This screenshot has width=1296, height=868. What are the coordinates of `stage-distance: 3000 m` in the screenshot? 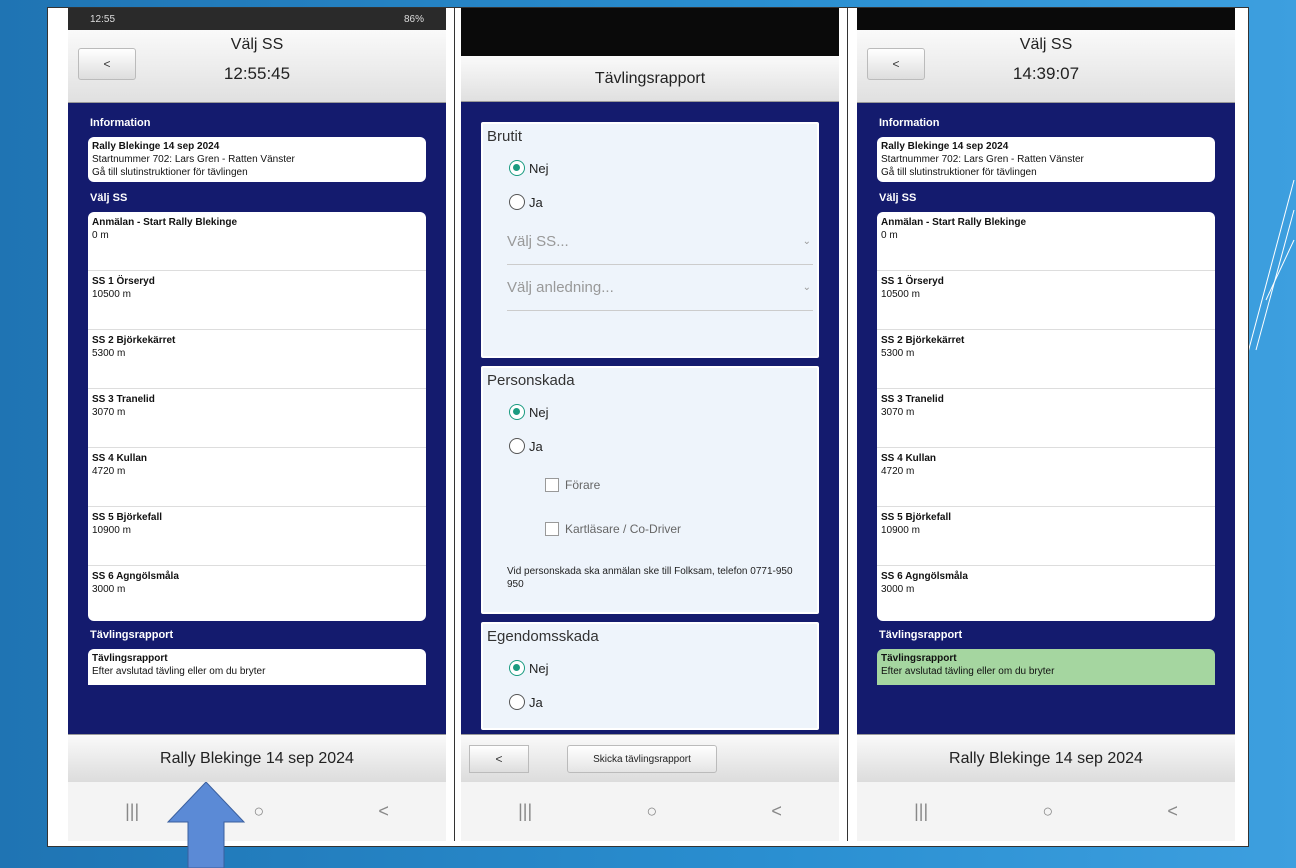 It's located at (109, 589).